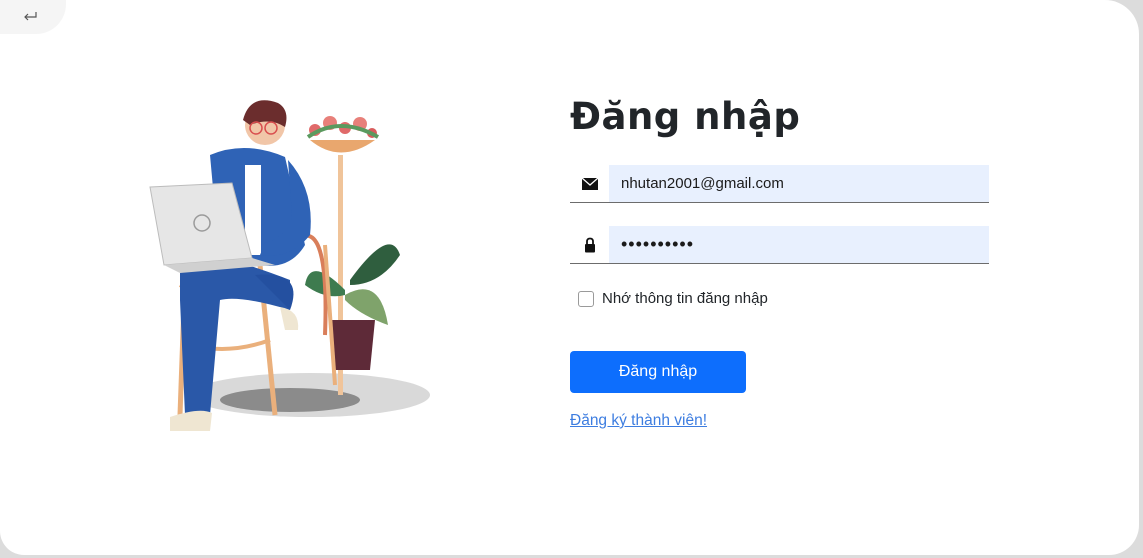 This screenshot has height=558, width=1143. I want to click on return-arrow-icon, so click(30, 16).